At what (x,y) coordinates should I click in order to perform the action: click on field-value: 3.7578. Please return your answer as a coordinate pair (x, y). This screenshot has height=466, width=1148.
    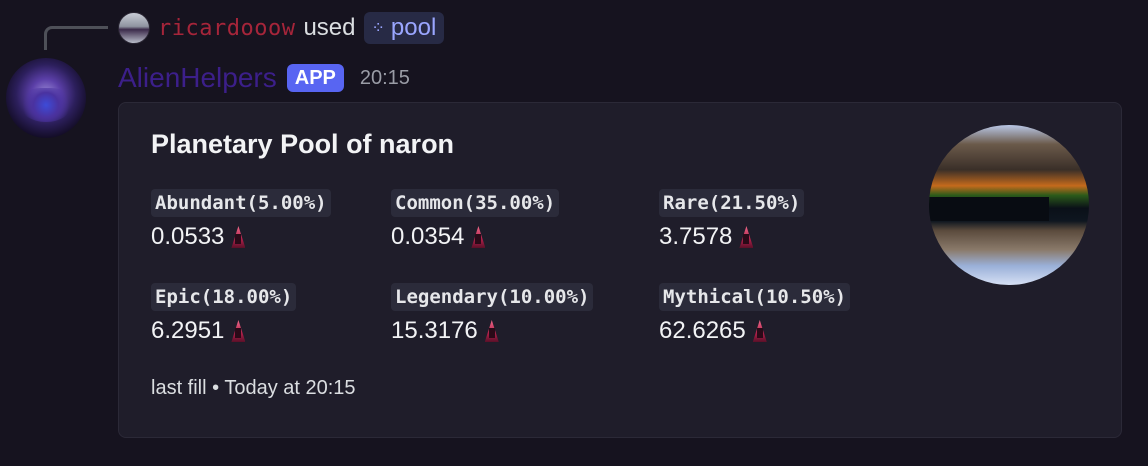
    Looking at the image, I should click on (731, 237).